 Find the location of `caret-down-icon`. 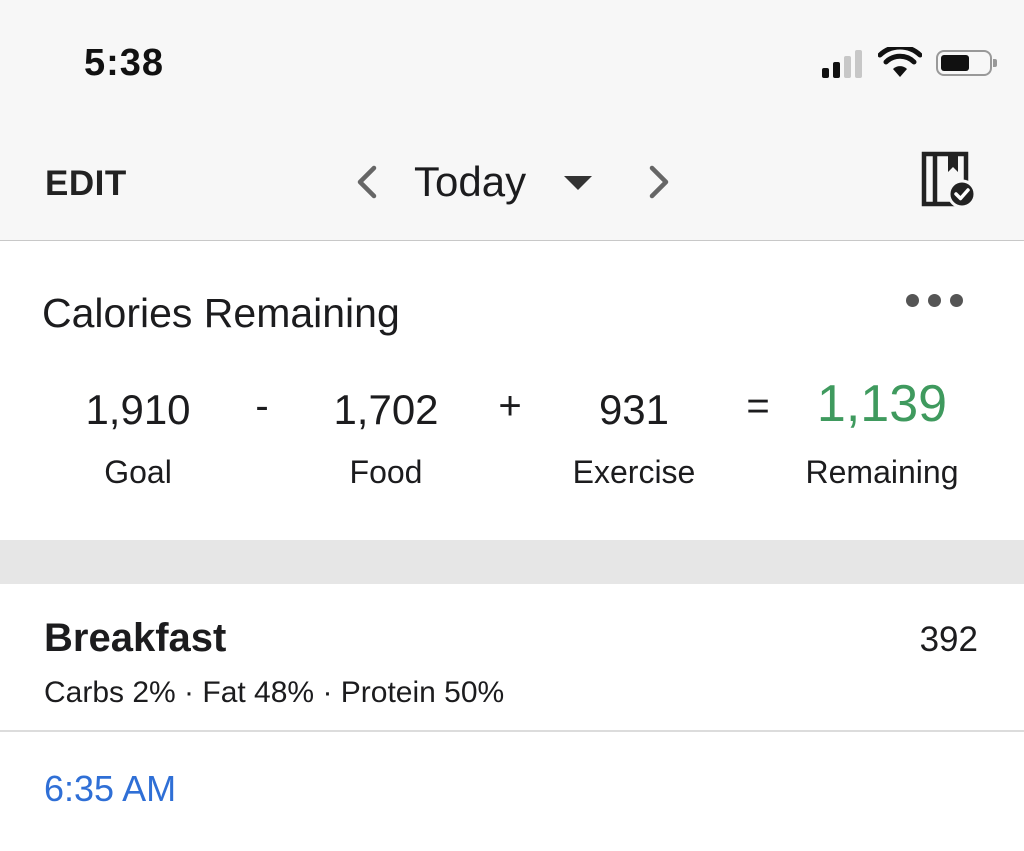

caret-down-icon is located at coordinates (578, 183).